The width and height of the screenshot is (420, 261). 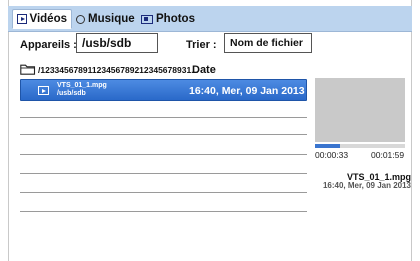 What do you see at coordinates (82, 85) in the screenshot?
I see `file-name: VTS_01_1.mpg` at bounding box center [82, 85].